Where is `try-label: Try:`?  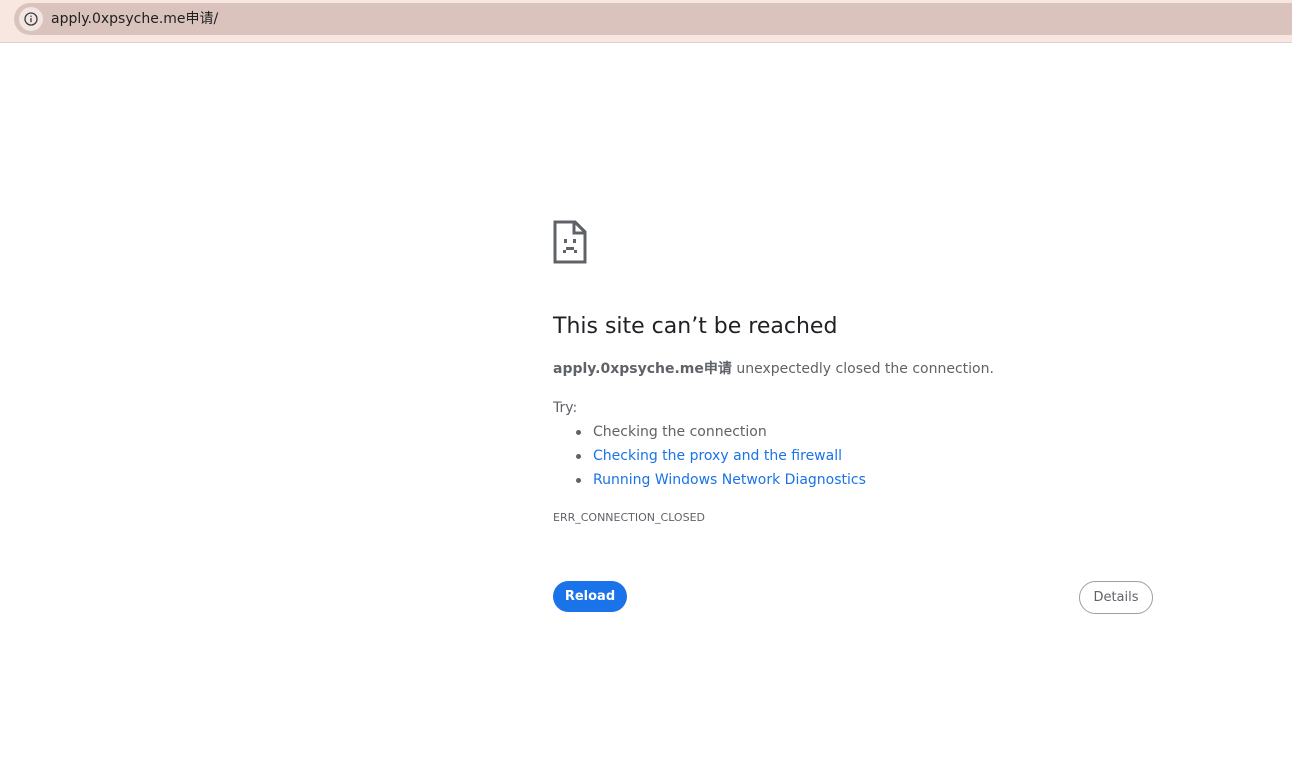
try-label: Try: is located at coordinates (565, 408).